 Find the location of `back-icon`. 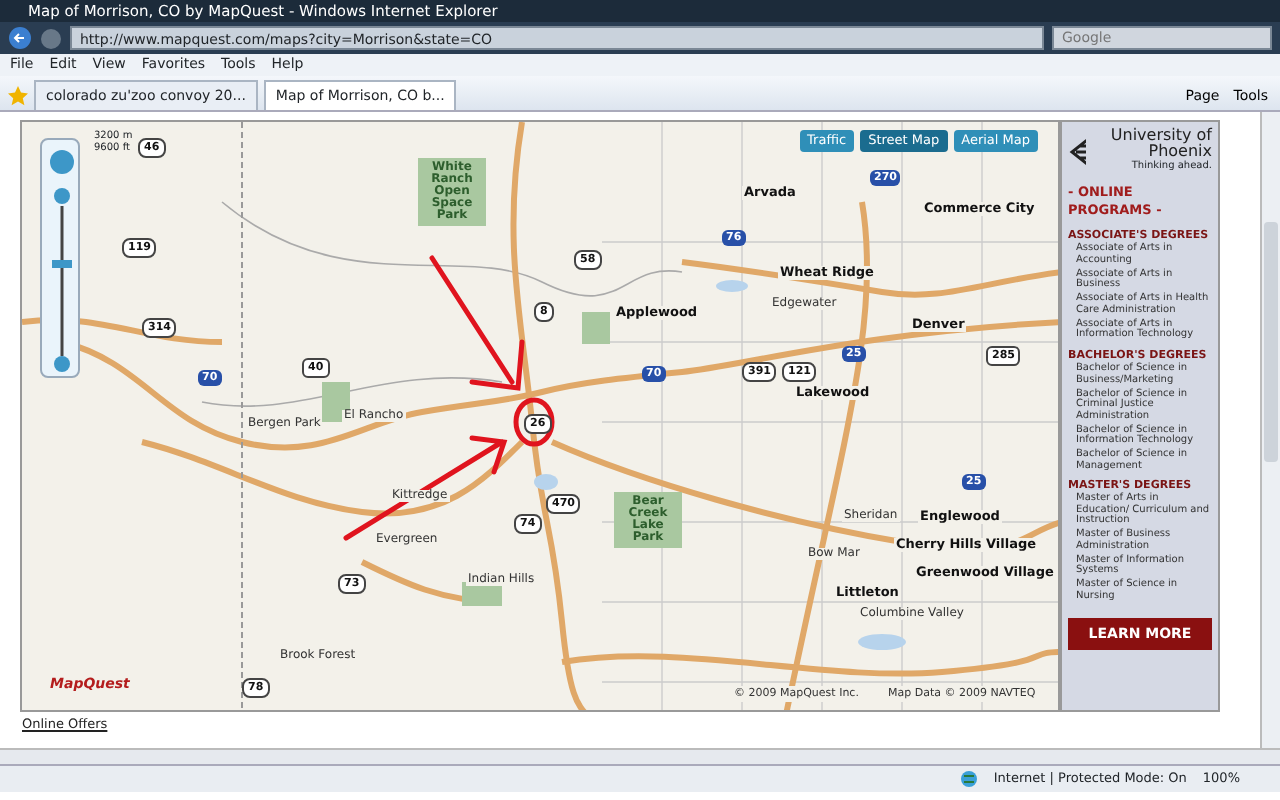

back-icon is located at coordinates (20, 38).